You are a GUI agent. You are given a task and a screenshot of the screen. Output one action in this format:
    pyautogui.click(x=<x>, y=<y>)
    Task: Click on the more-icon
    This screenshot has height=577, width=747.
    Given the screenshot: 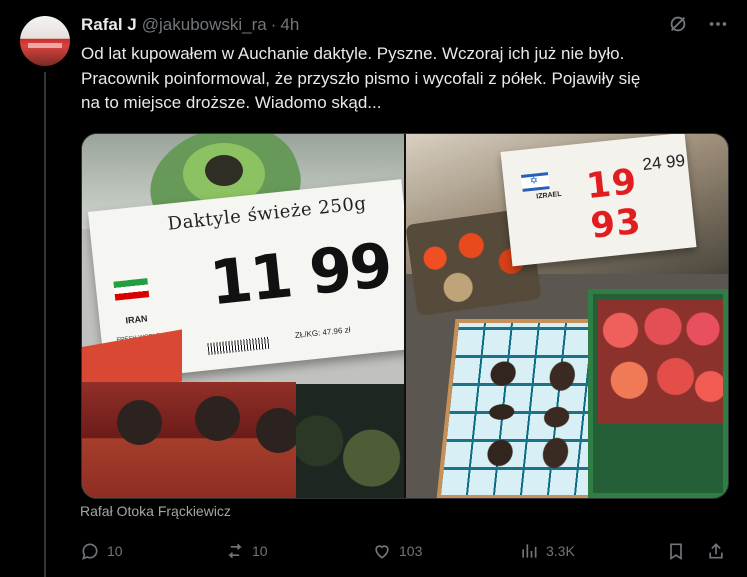 What is the action you would take?
    pyautogui.click(x=718, y=24)
    